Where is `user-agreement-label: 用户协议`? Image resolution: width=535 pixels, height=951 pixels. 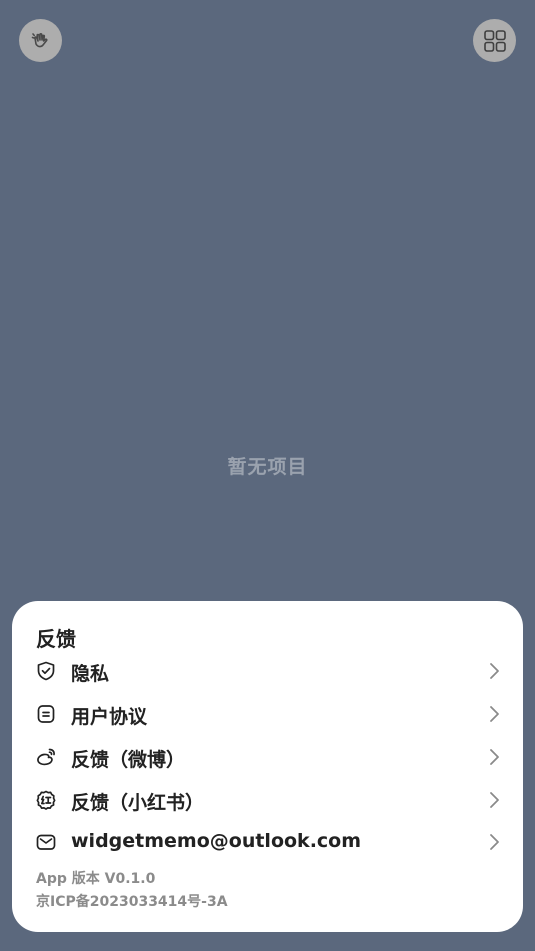
user-agreement-label: 用户协议 is located at coordinates (109, 717).